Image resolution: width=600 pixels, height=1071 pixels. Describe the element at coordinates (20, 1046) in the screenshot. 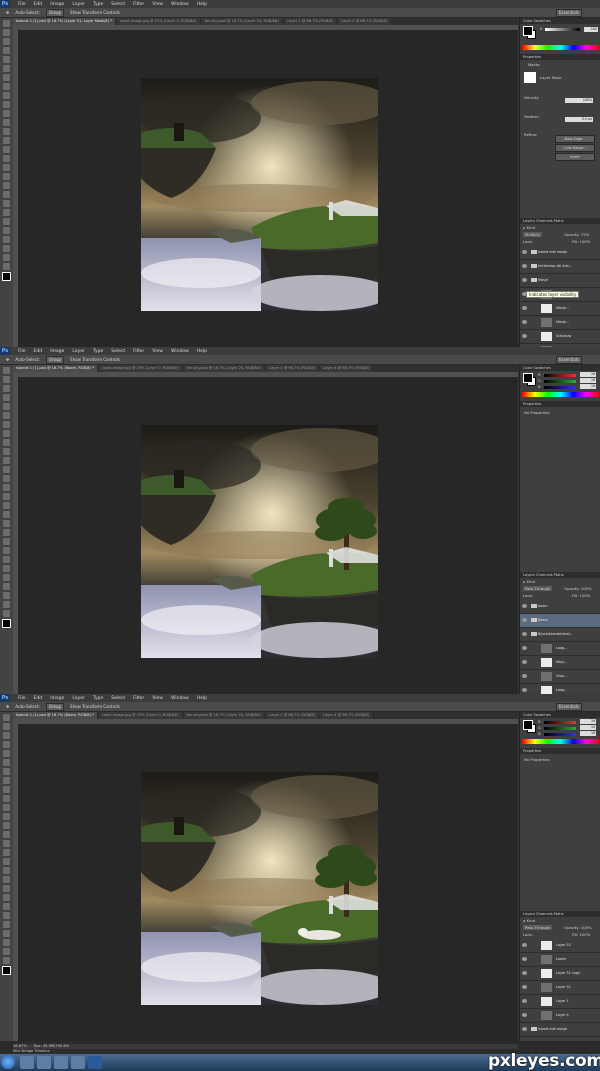

I see `zoom-level: 16.67%` at that location.